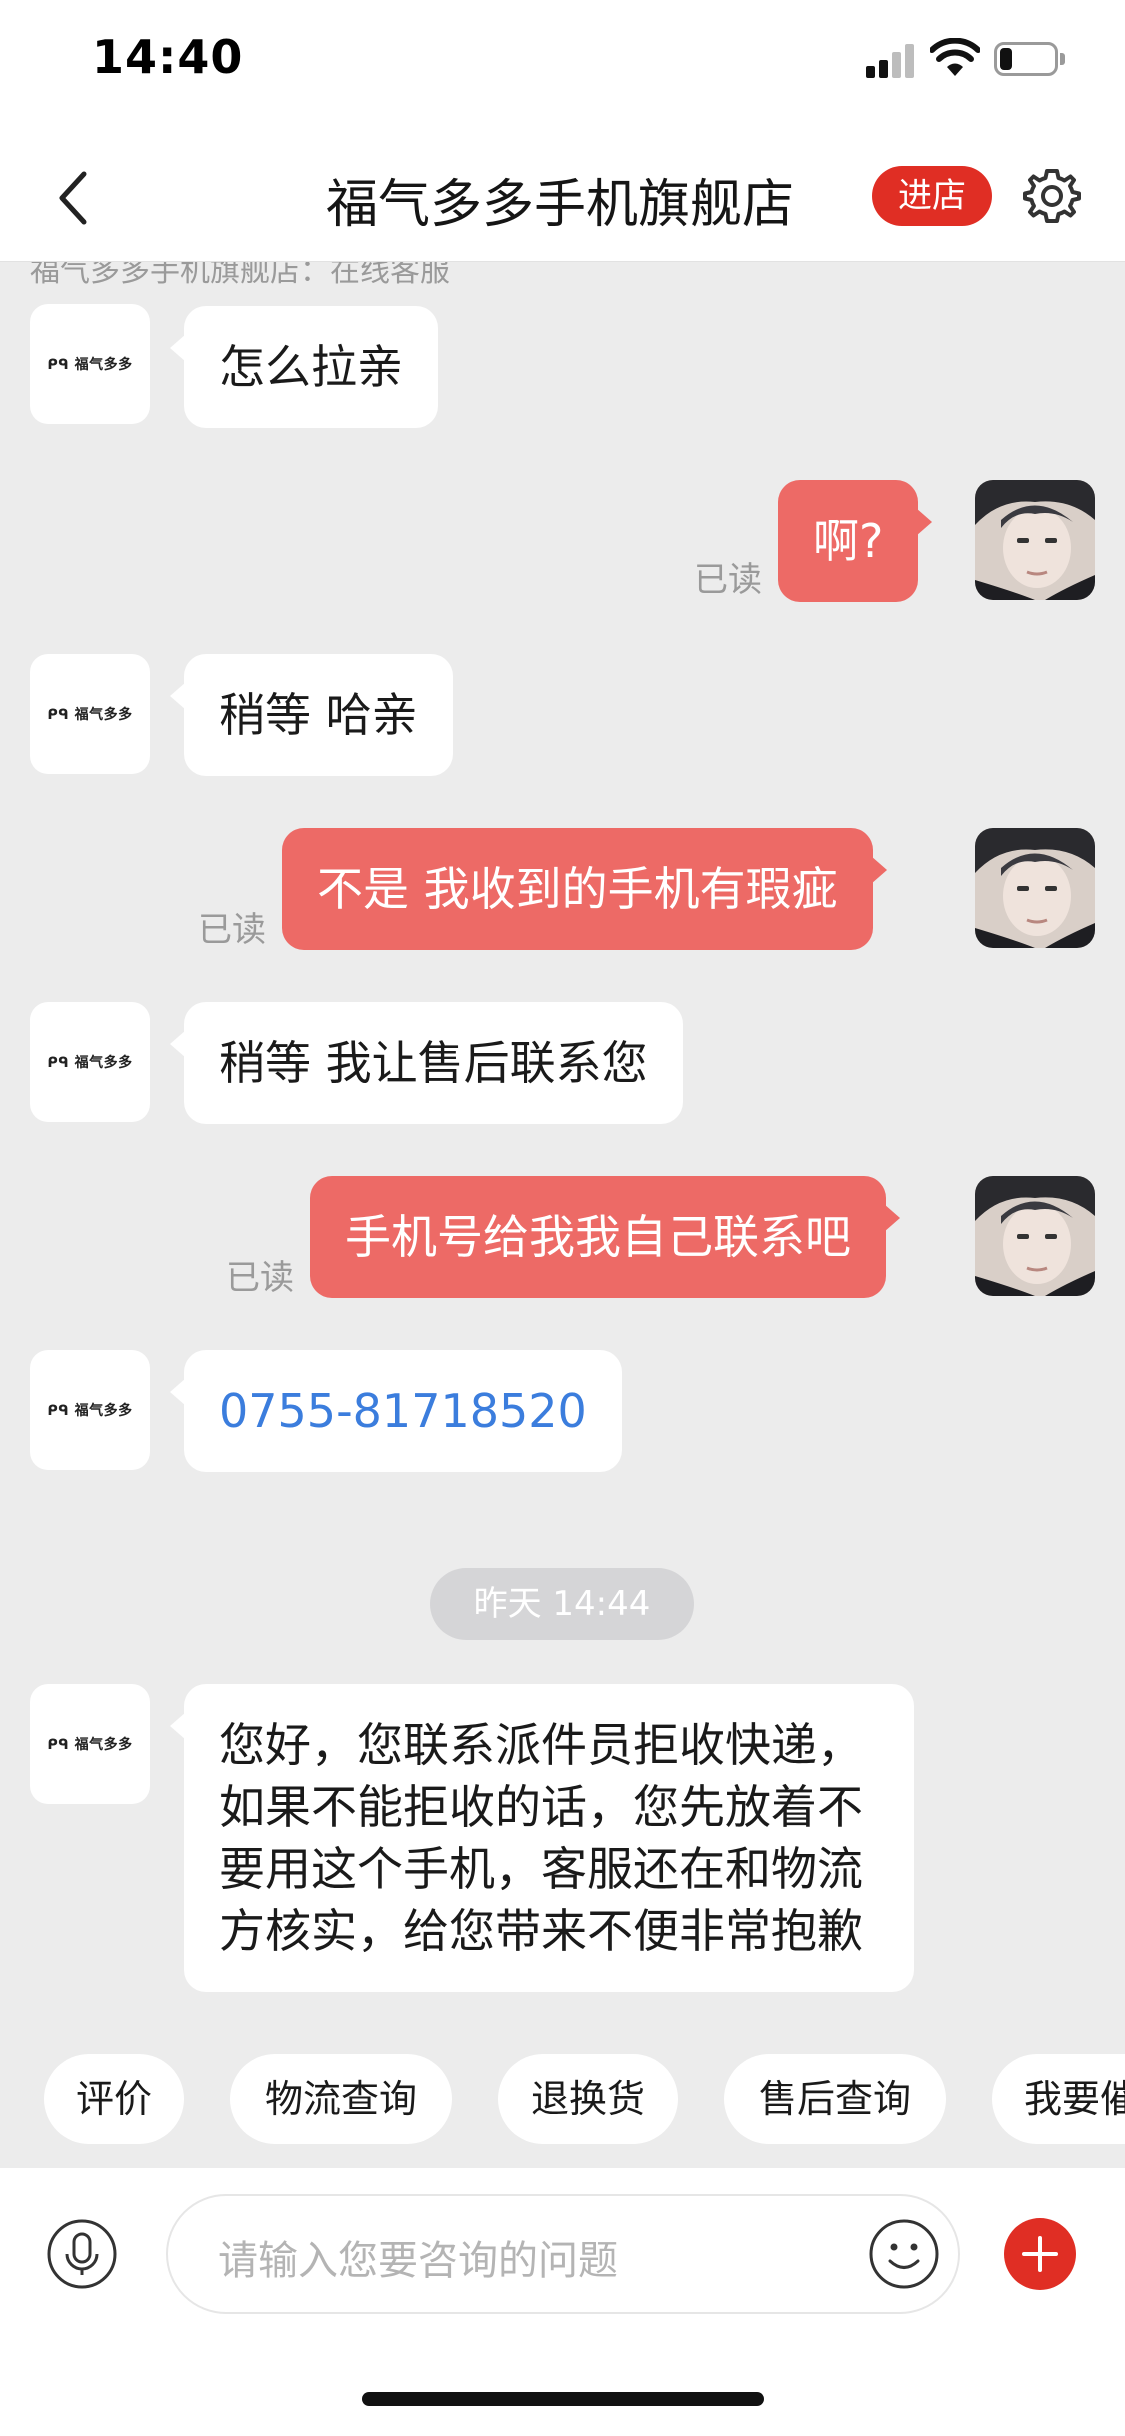  Describe the element at coordinates (588, 2099) in the screenshot. I see `quick-reply-return-exchange: 退换货` at that location.